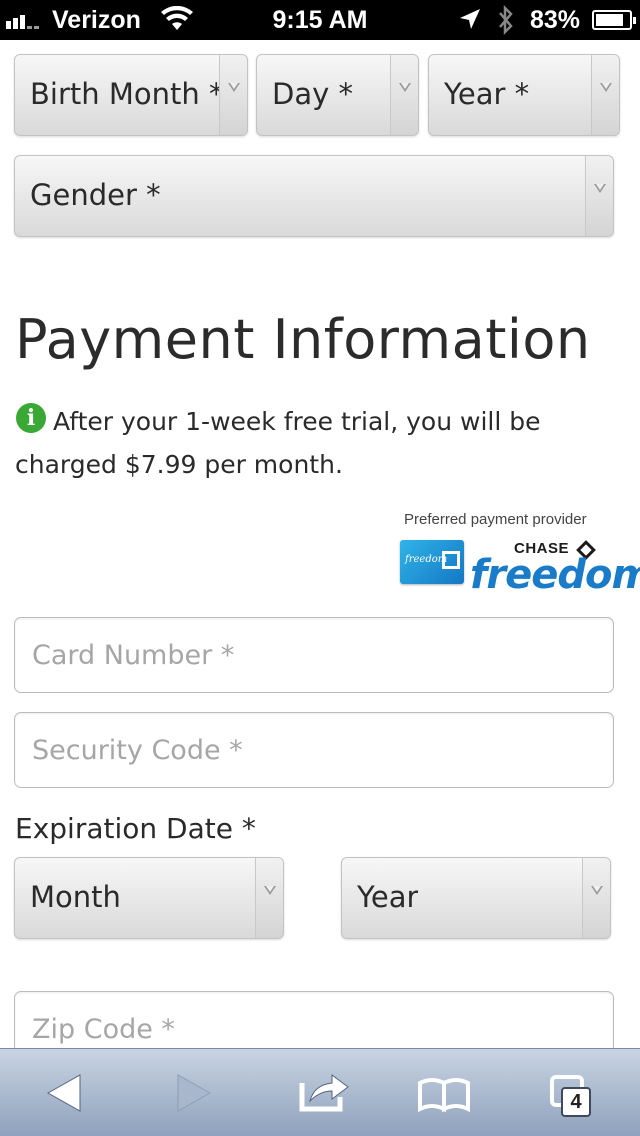 The width and height of the screenshot is (640, 1136). I want to click on birth-year-select: Year *, so click(524, 95).